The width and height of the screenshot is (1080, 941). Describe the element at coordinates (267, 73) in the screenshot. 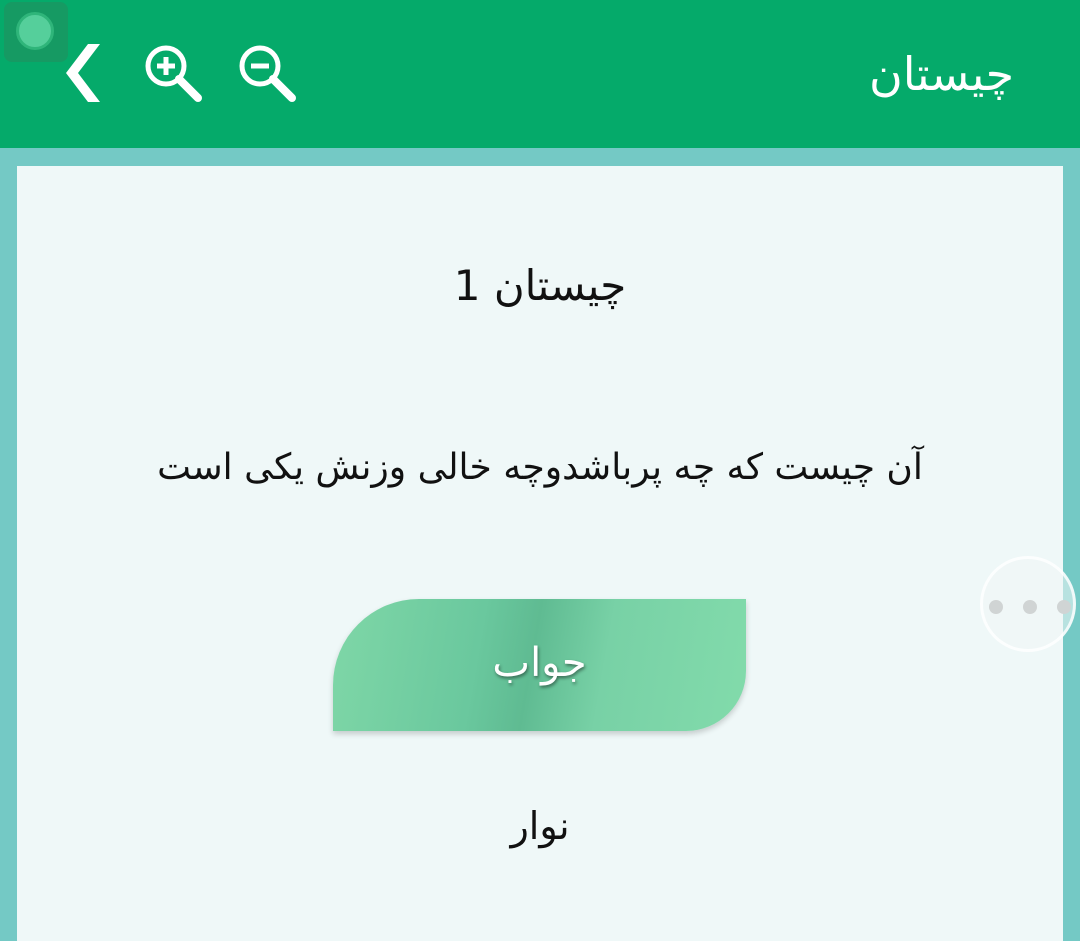

I see `zoom-out-icon` at that location.